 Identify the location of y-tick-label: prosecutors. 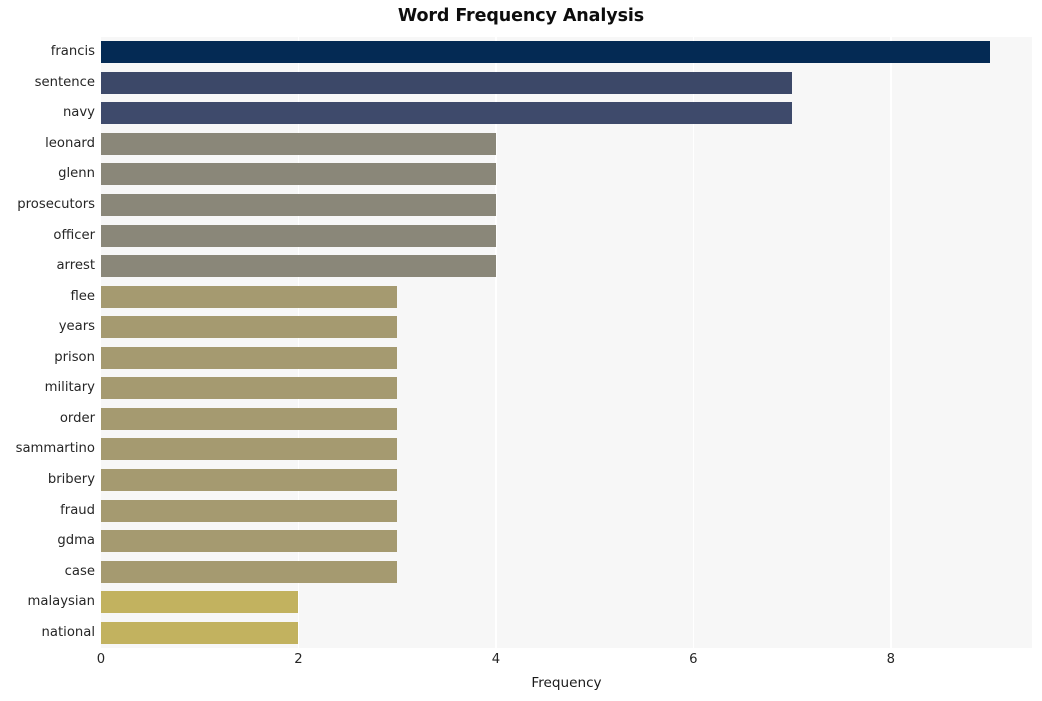
(56, 205).